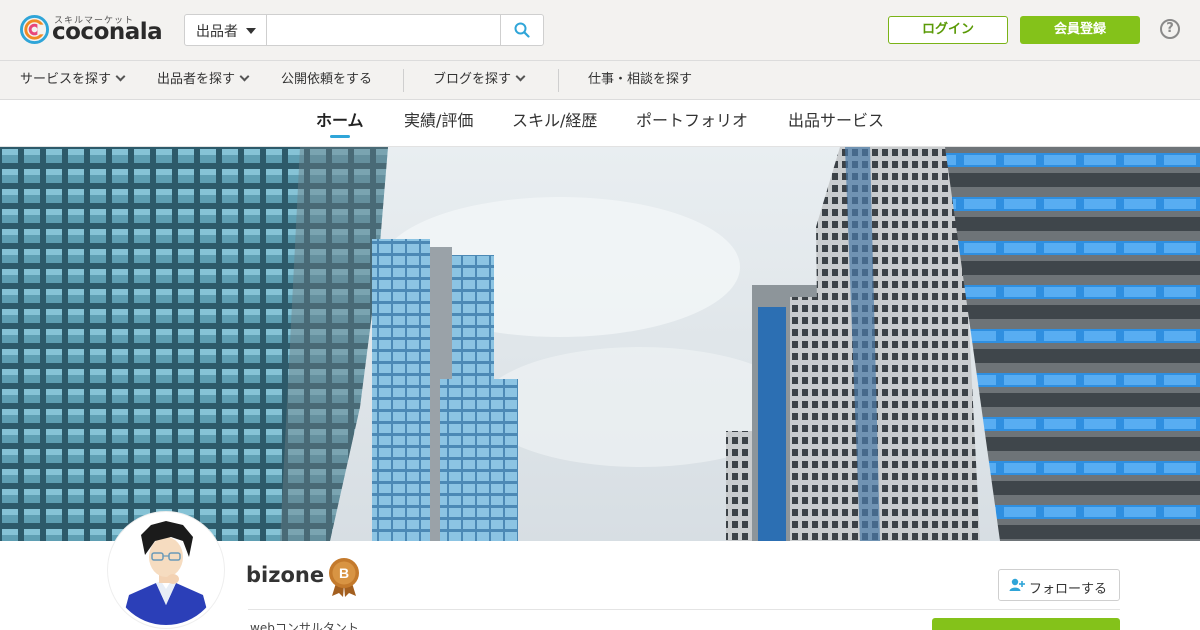  I want to click on caret-down-icon, so click(251, 31).